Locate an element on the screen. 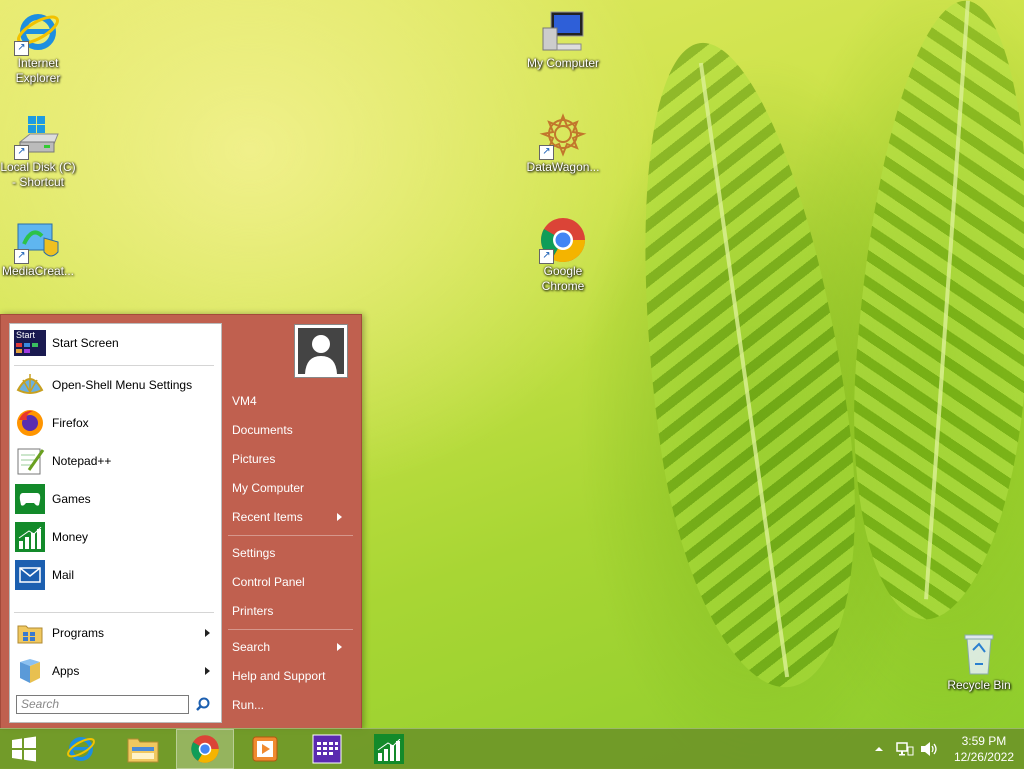 The height and width of the screenshot is (769, 1024). taskbar-calendar is located at coordinates (327, 749).